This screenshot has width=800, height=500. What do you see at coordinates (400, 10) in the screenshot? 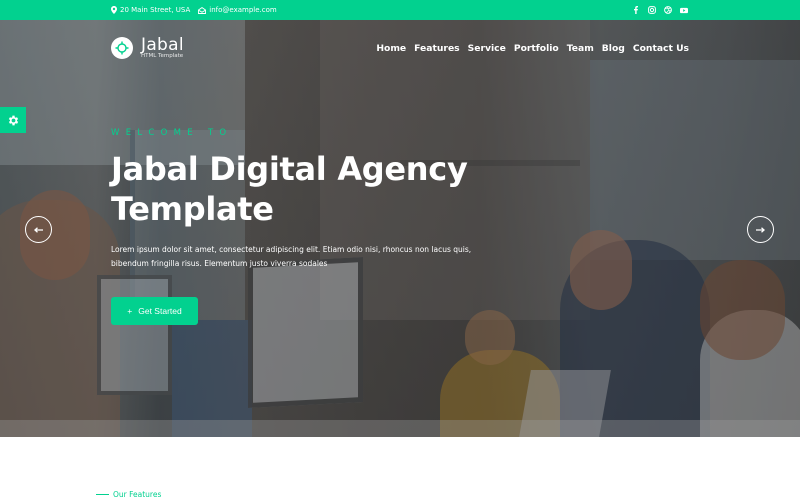
I see `top-info-bar: 20 Main Street, USA info@example.com` at bounding box center [400, 10].